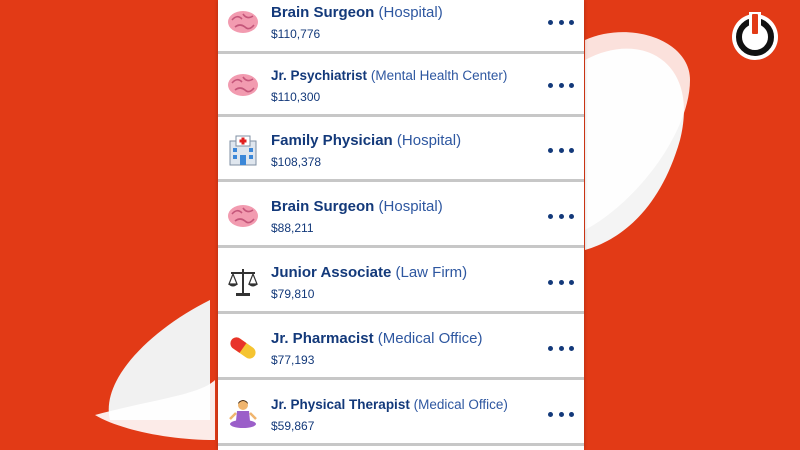 Image resolution: width=800 pixels, height=450 pixels. I want to click on job-title: Junior Associate, so click(331, 272).